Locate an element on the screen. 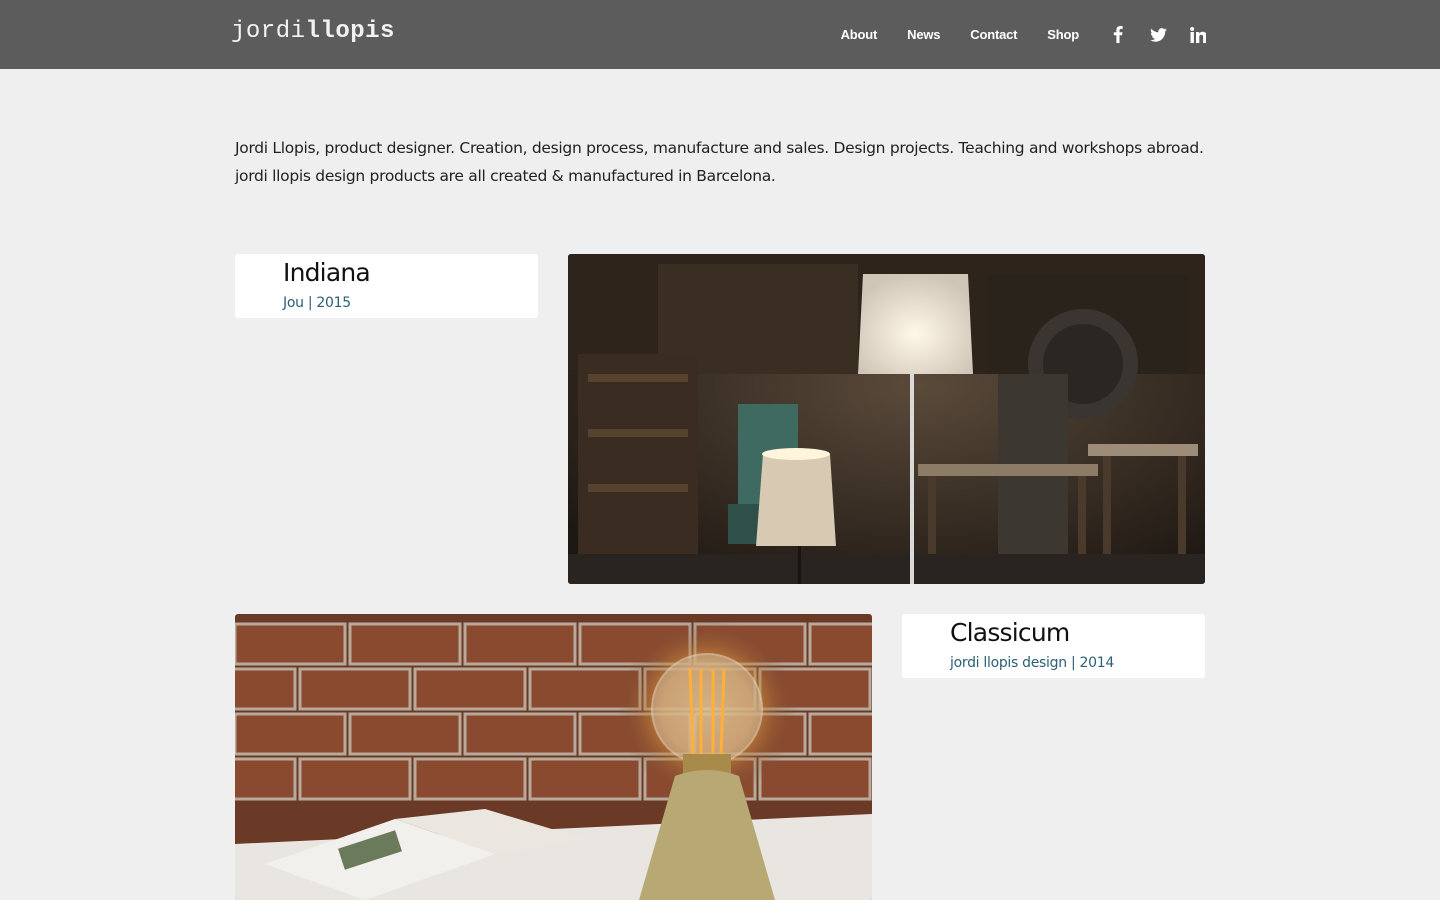 The width and height of the screenshot is (1440, 900). project-meta: Jou | 2015 is located at coordinates (317, 303).